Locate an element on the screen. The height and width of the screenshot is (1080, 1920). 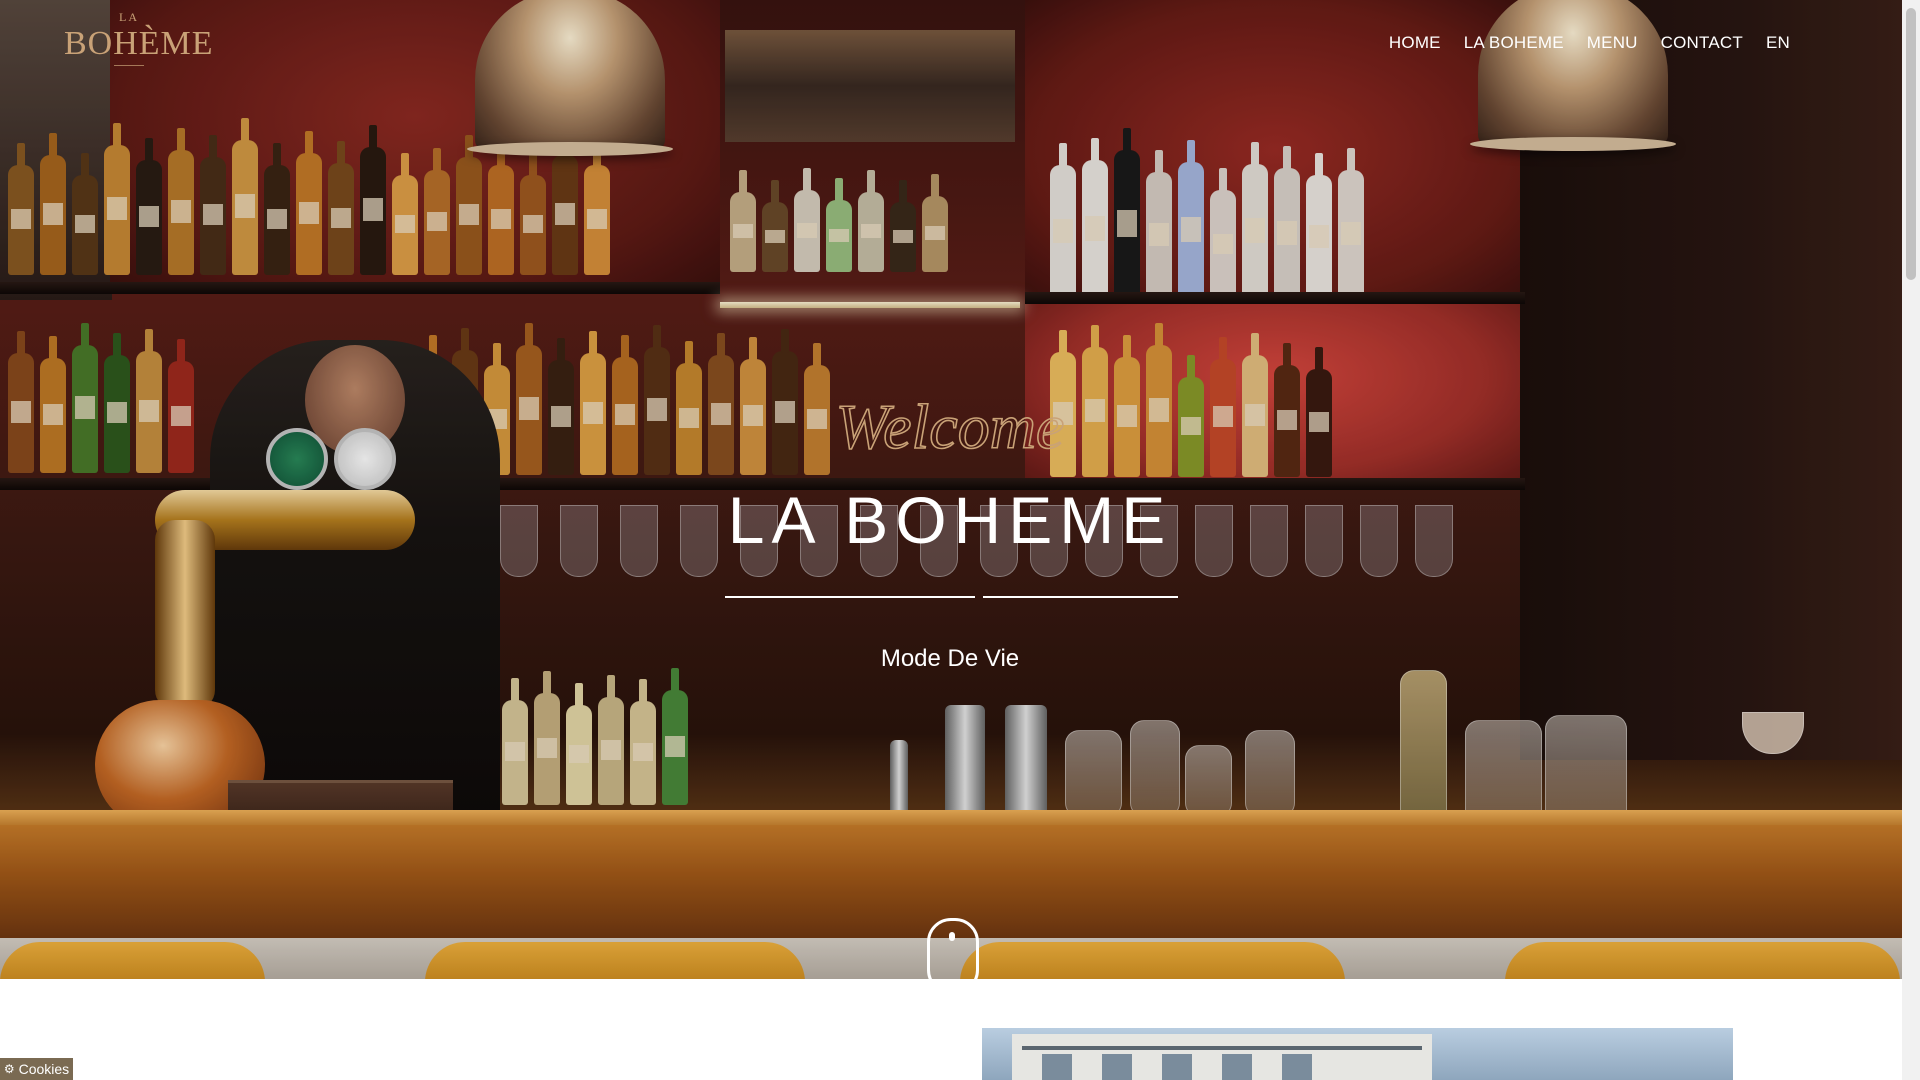
hero-subtitle: Mode De Vie is located at coordinates (950, 658).